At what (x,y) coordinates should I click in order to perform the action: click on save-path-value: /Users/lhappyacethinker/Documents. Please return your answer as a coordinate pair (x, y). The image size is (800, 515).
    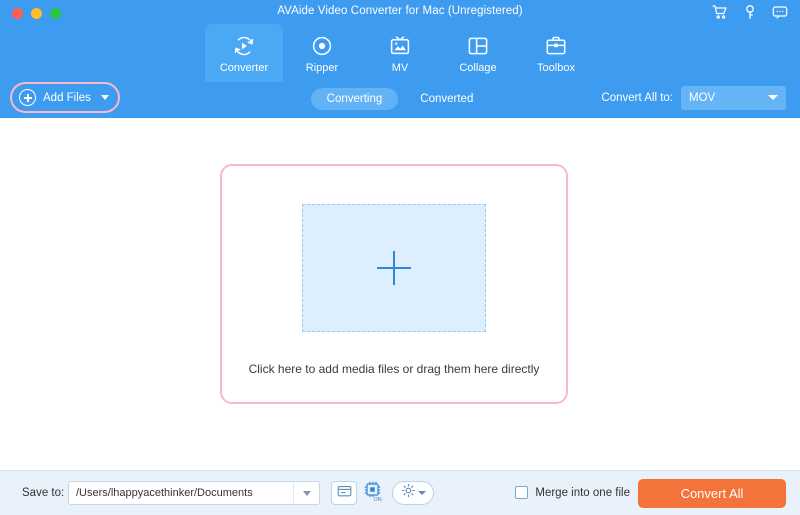
    Looking at the image, I should click on (164, 493).